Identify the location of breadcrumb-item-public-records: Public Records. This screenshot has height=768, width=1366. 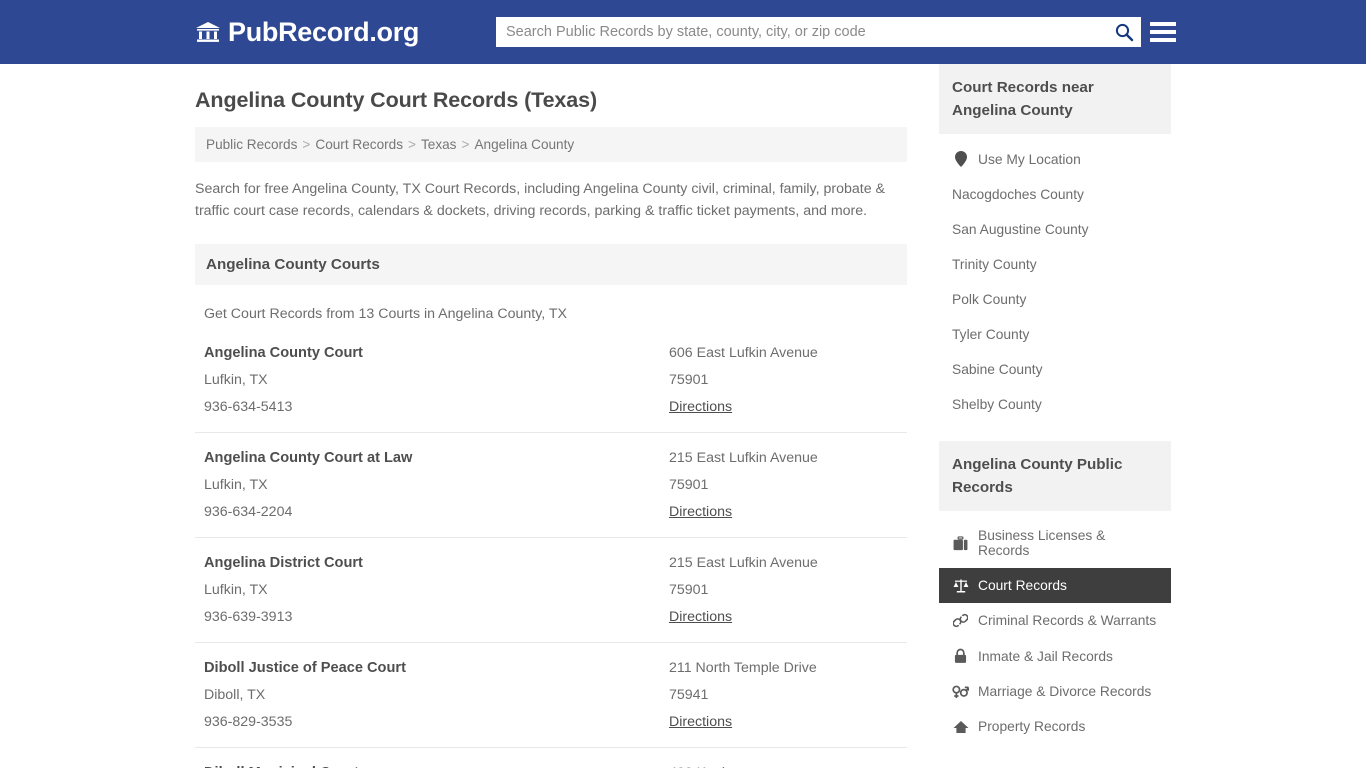
(251, 144).